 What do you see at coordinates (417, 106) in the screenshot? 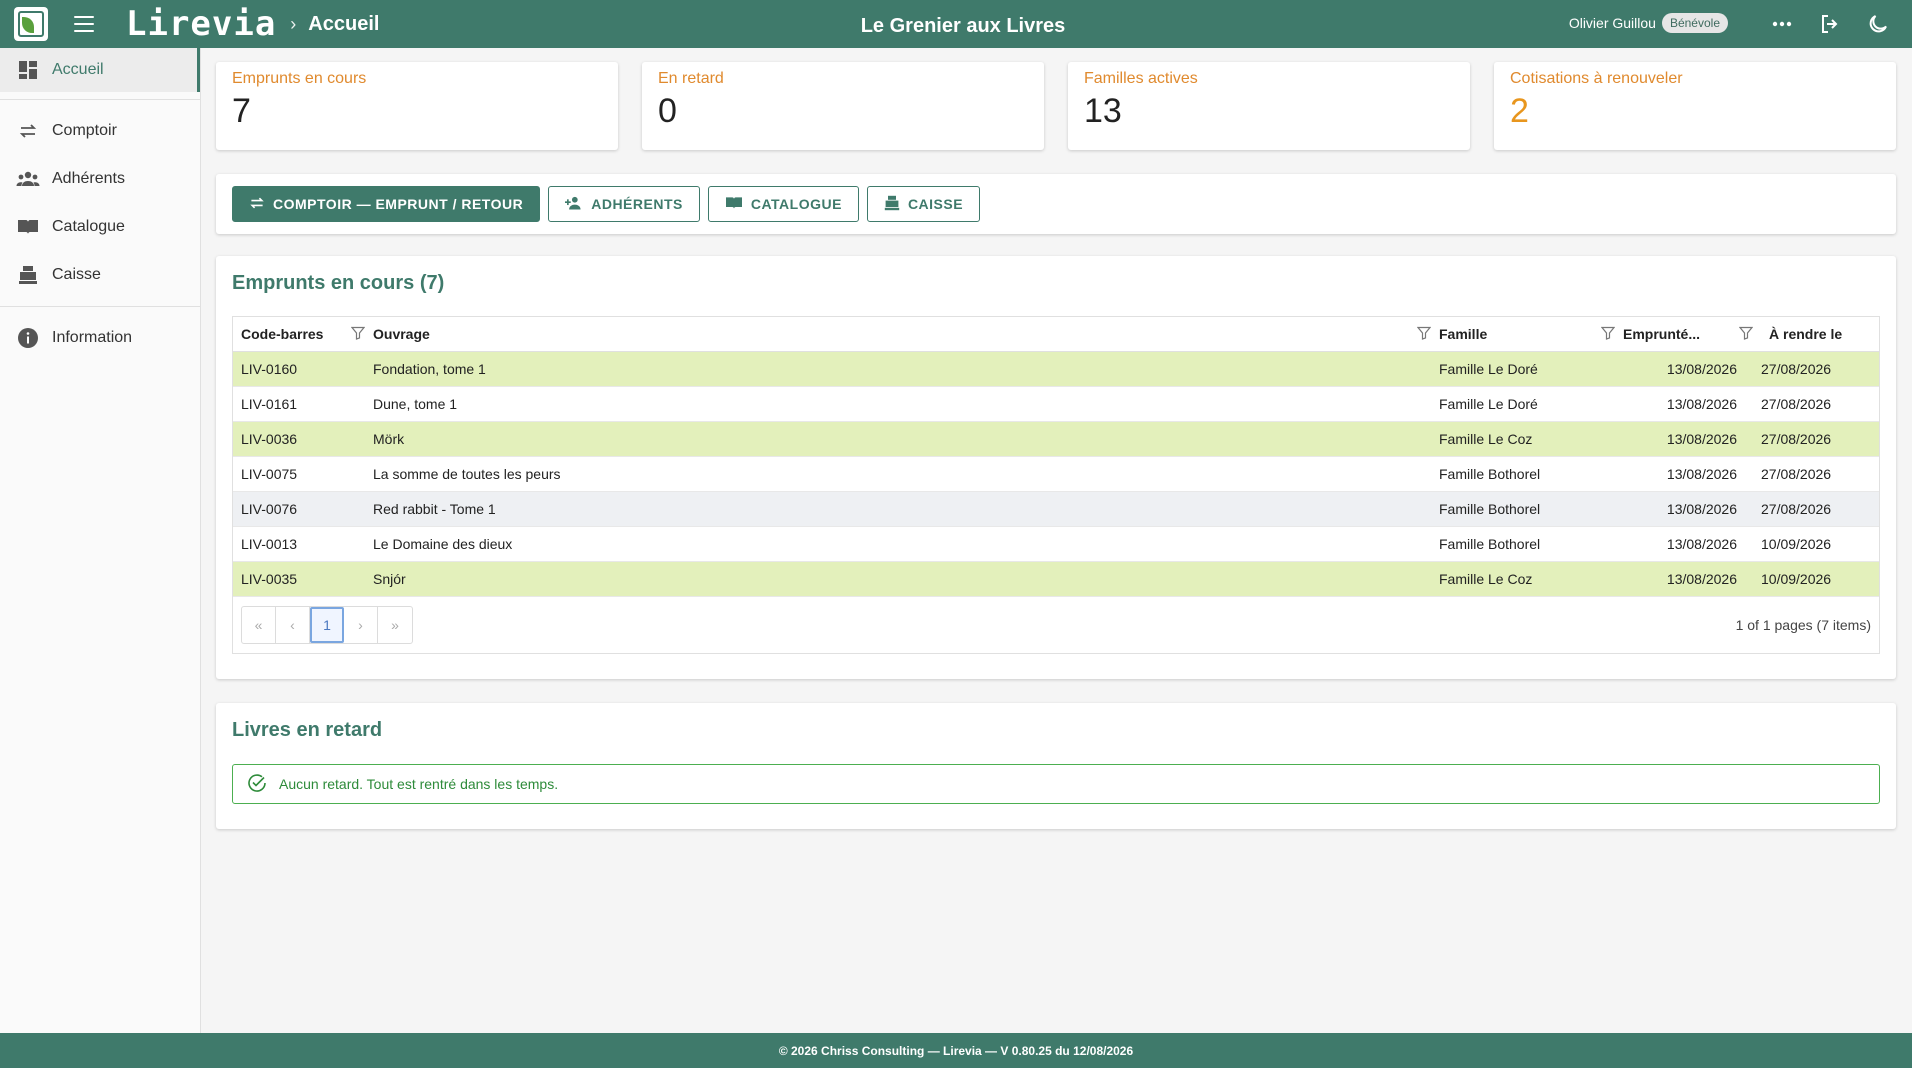
I see `stat-card-loans: Emprunts en cours 7` at bounding box center [417, 106].